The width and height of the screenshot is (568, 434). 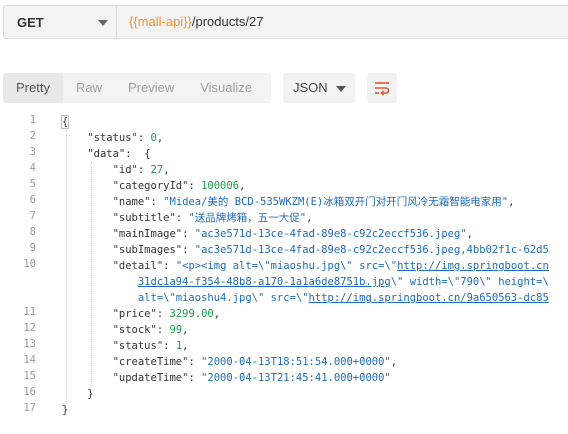 What do you see at coordinates (134, 330) in the screenshot?
I see `json-key: "stock"` at bounding box center [134, 330].